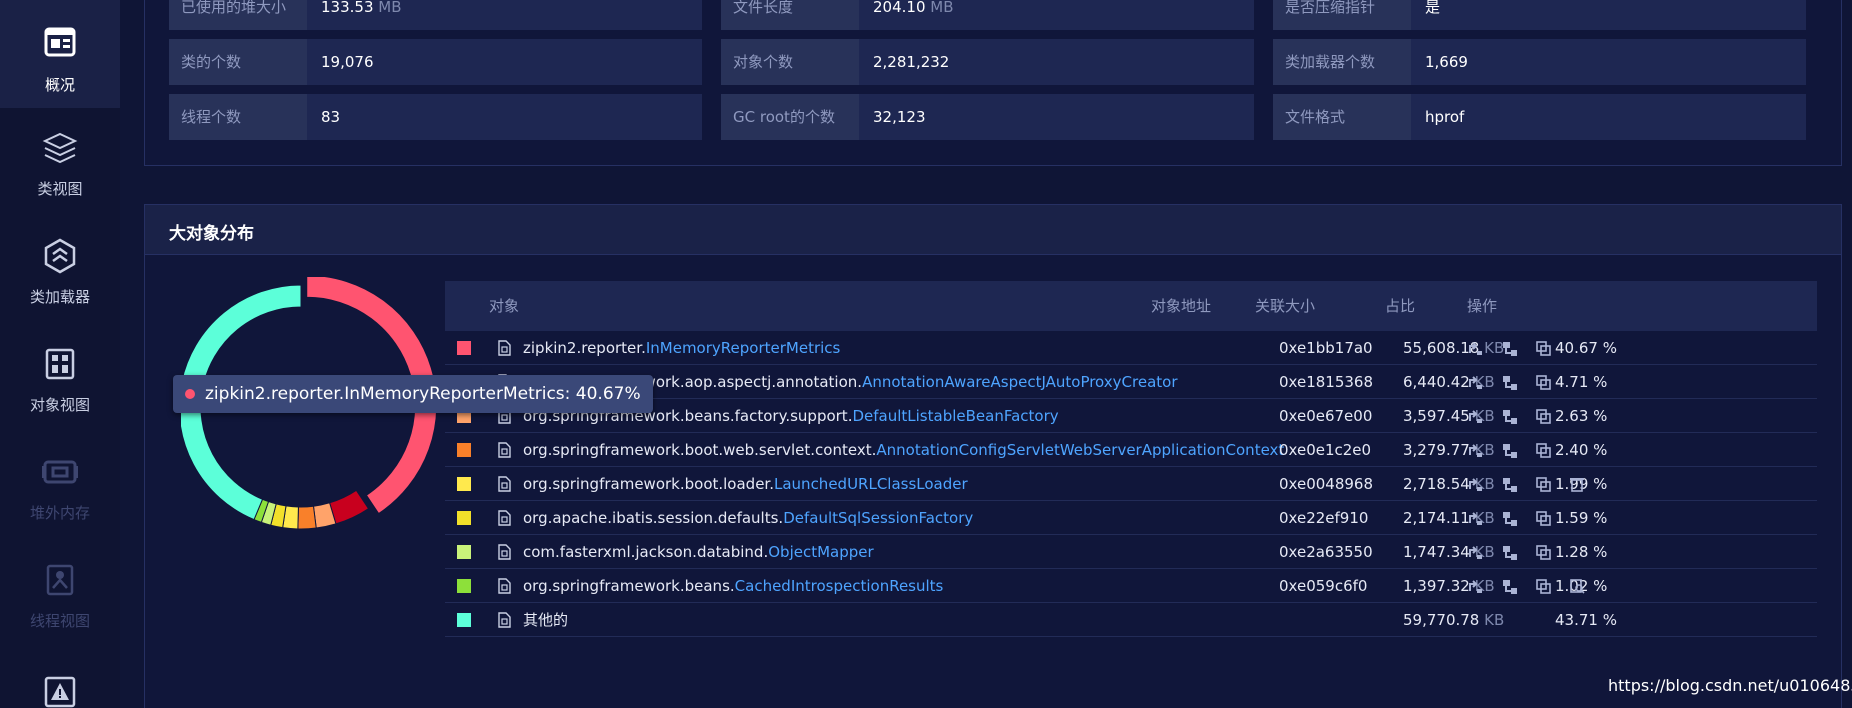 This screenshot has height=708, width=1852. I want to click on object-class-link: CachedIntrospectionResults, so click(839, 586).